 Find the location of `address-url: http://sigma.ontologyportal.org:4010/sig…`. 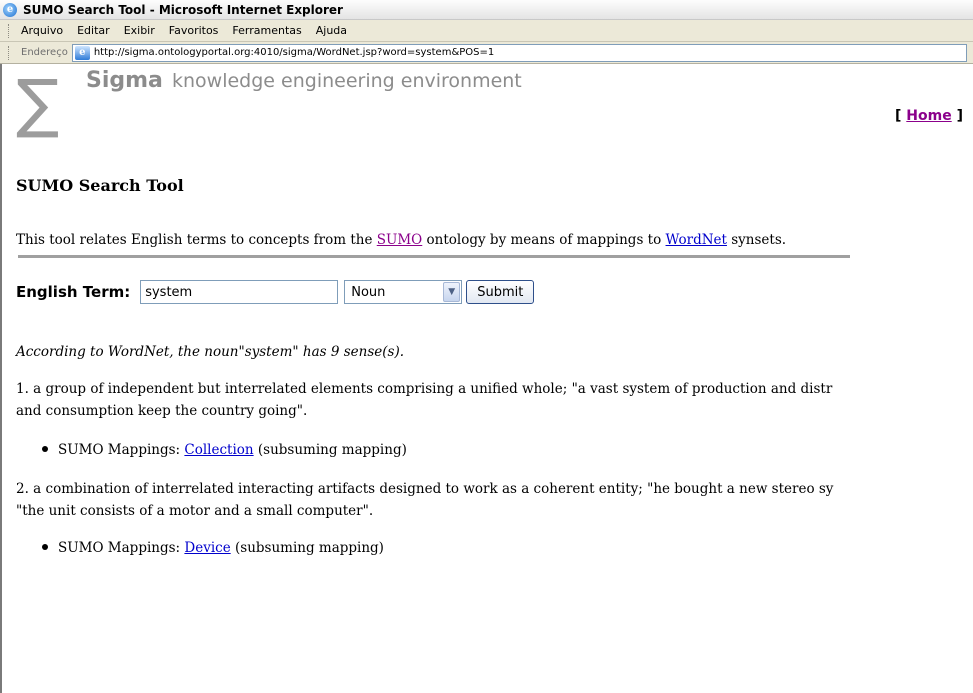

address-url: http://sigma.ontologyportal.org:4010/sig… is located at coordinates (294, 52).